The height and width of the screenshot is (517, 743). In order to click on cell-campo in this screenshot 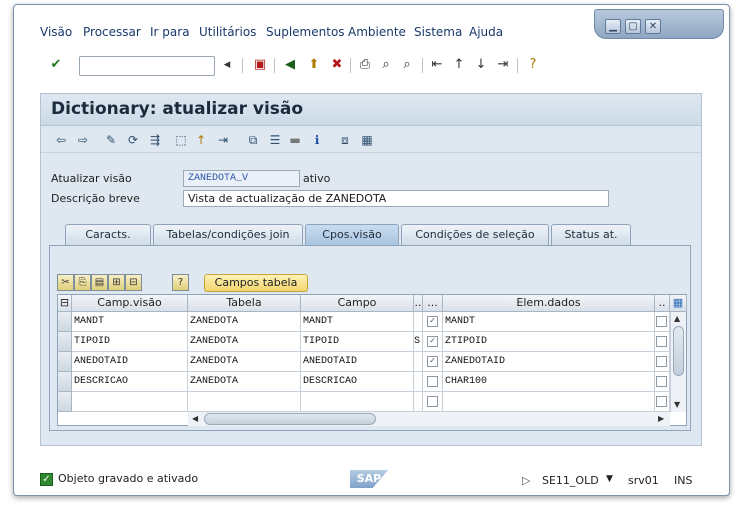, I will do `click(357, 402)`.